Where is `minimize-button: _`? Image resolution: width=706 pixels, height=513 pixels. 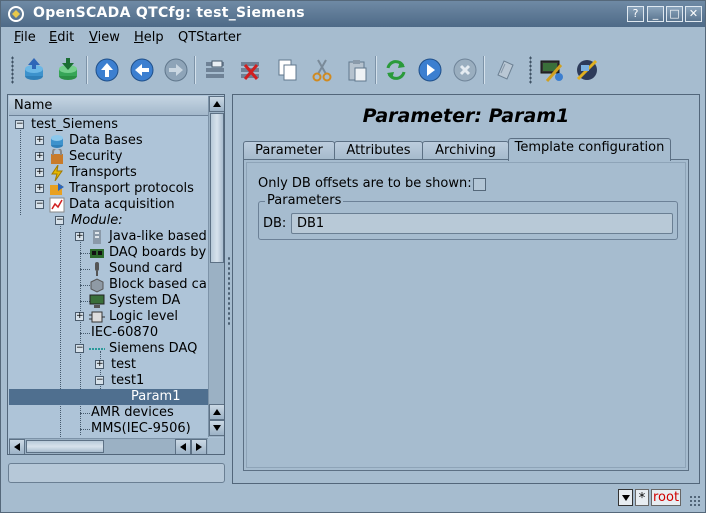 minimize-button: _ is located at coordinates (655, 14).